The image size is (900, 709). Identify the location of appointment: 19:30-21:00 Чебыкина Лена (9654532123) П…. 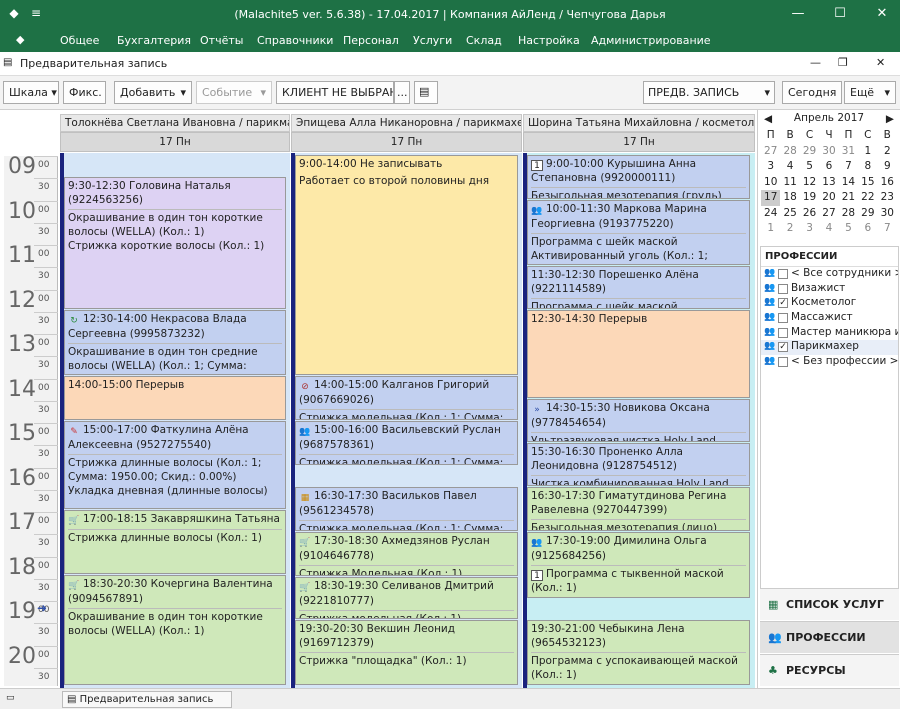
(638, 652).